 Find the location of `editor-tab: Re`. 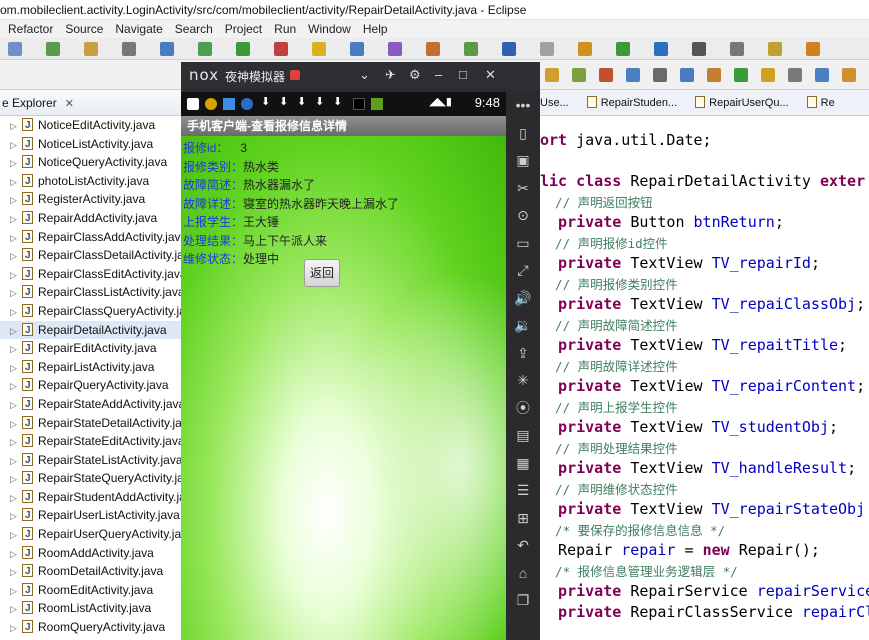

editor-tab: Re is located at coordinates (820, 102).